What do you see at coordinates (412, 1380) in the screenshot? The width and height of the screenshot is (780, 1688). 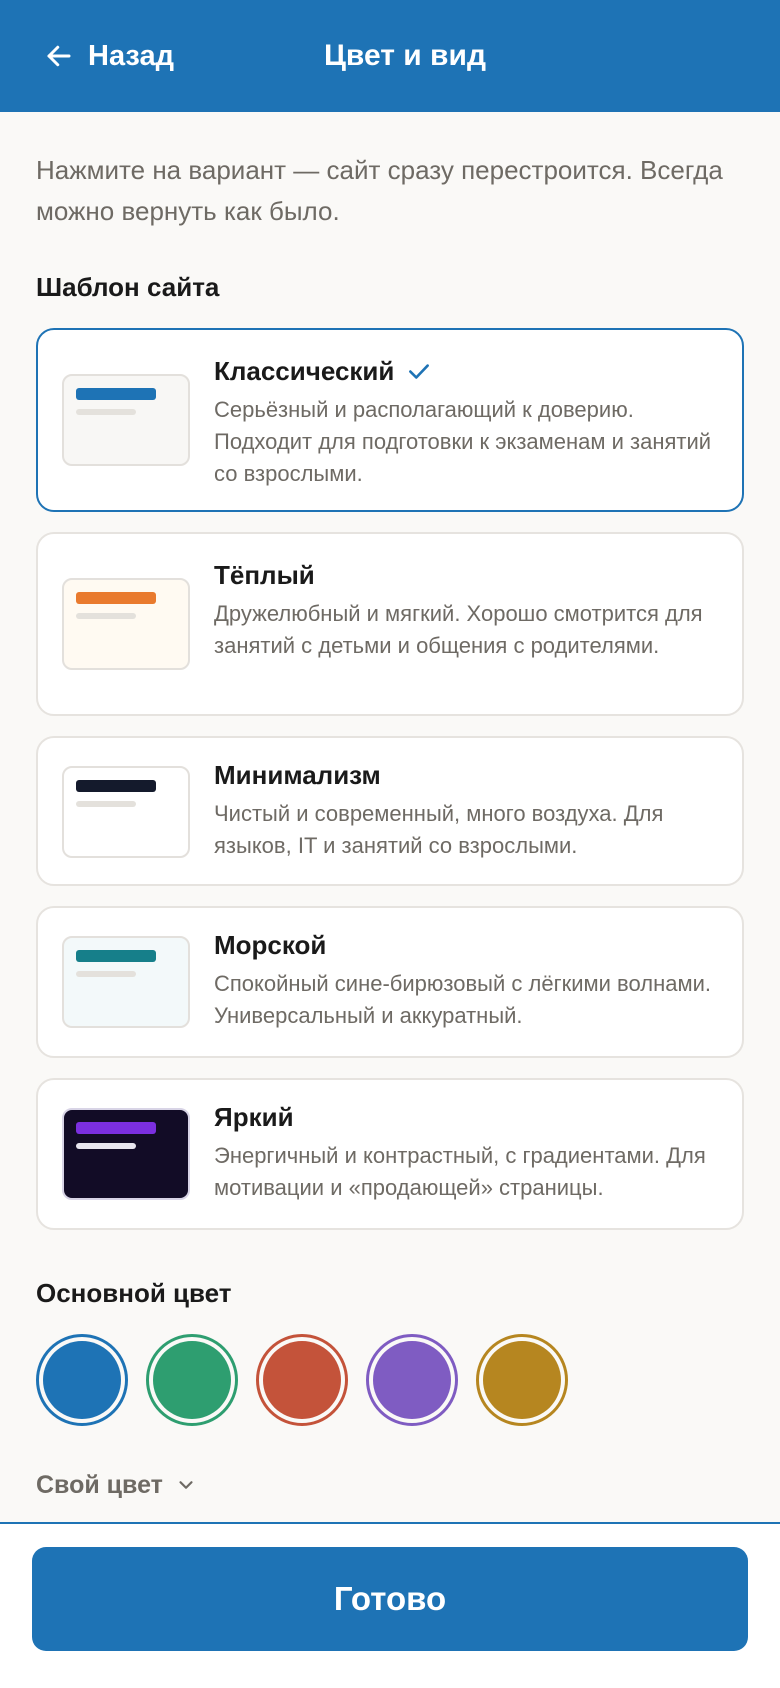 I see `color-swatch-purple` at bounding box center [412, 1380].